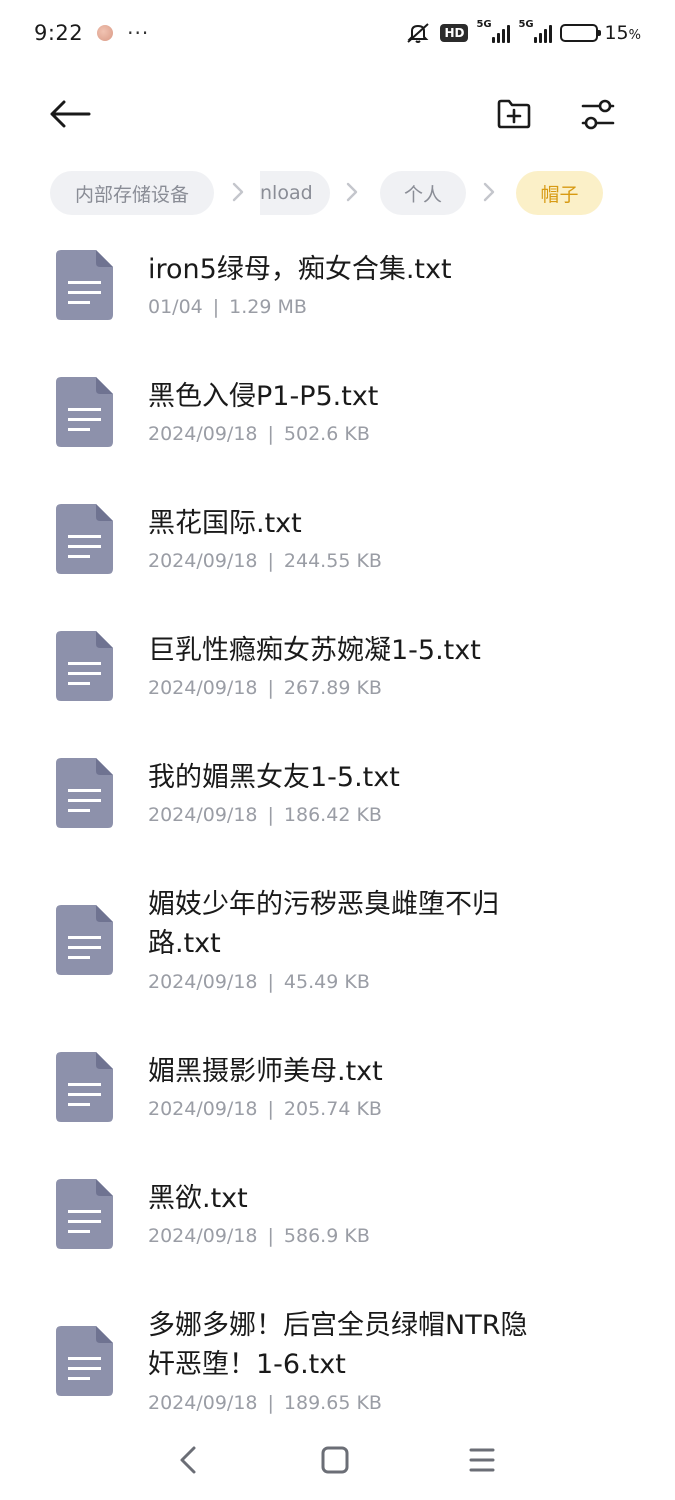 Image resolution: width=675 pixels, height=1500 pixels. I want to click on sliders-icon, so click(598, 114).